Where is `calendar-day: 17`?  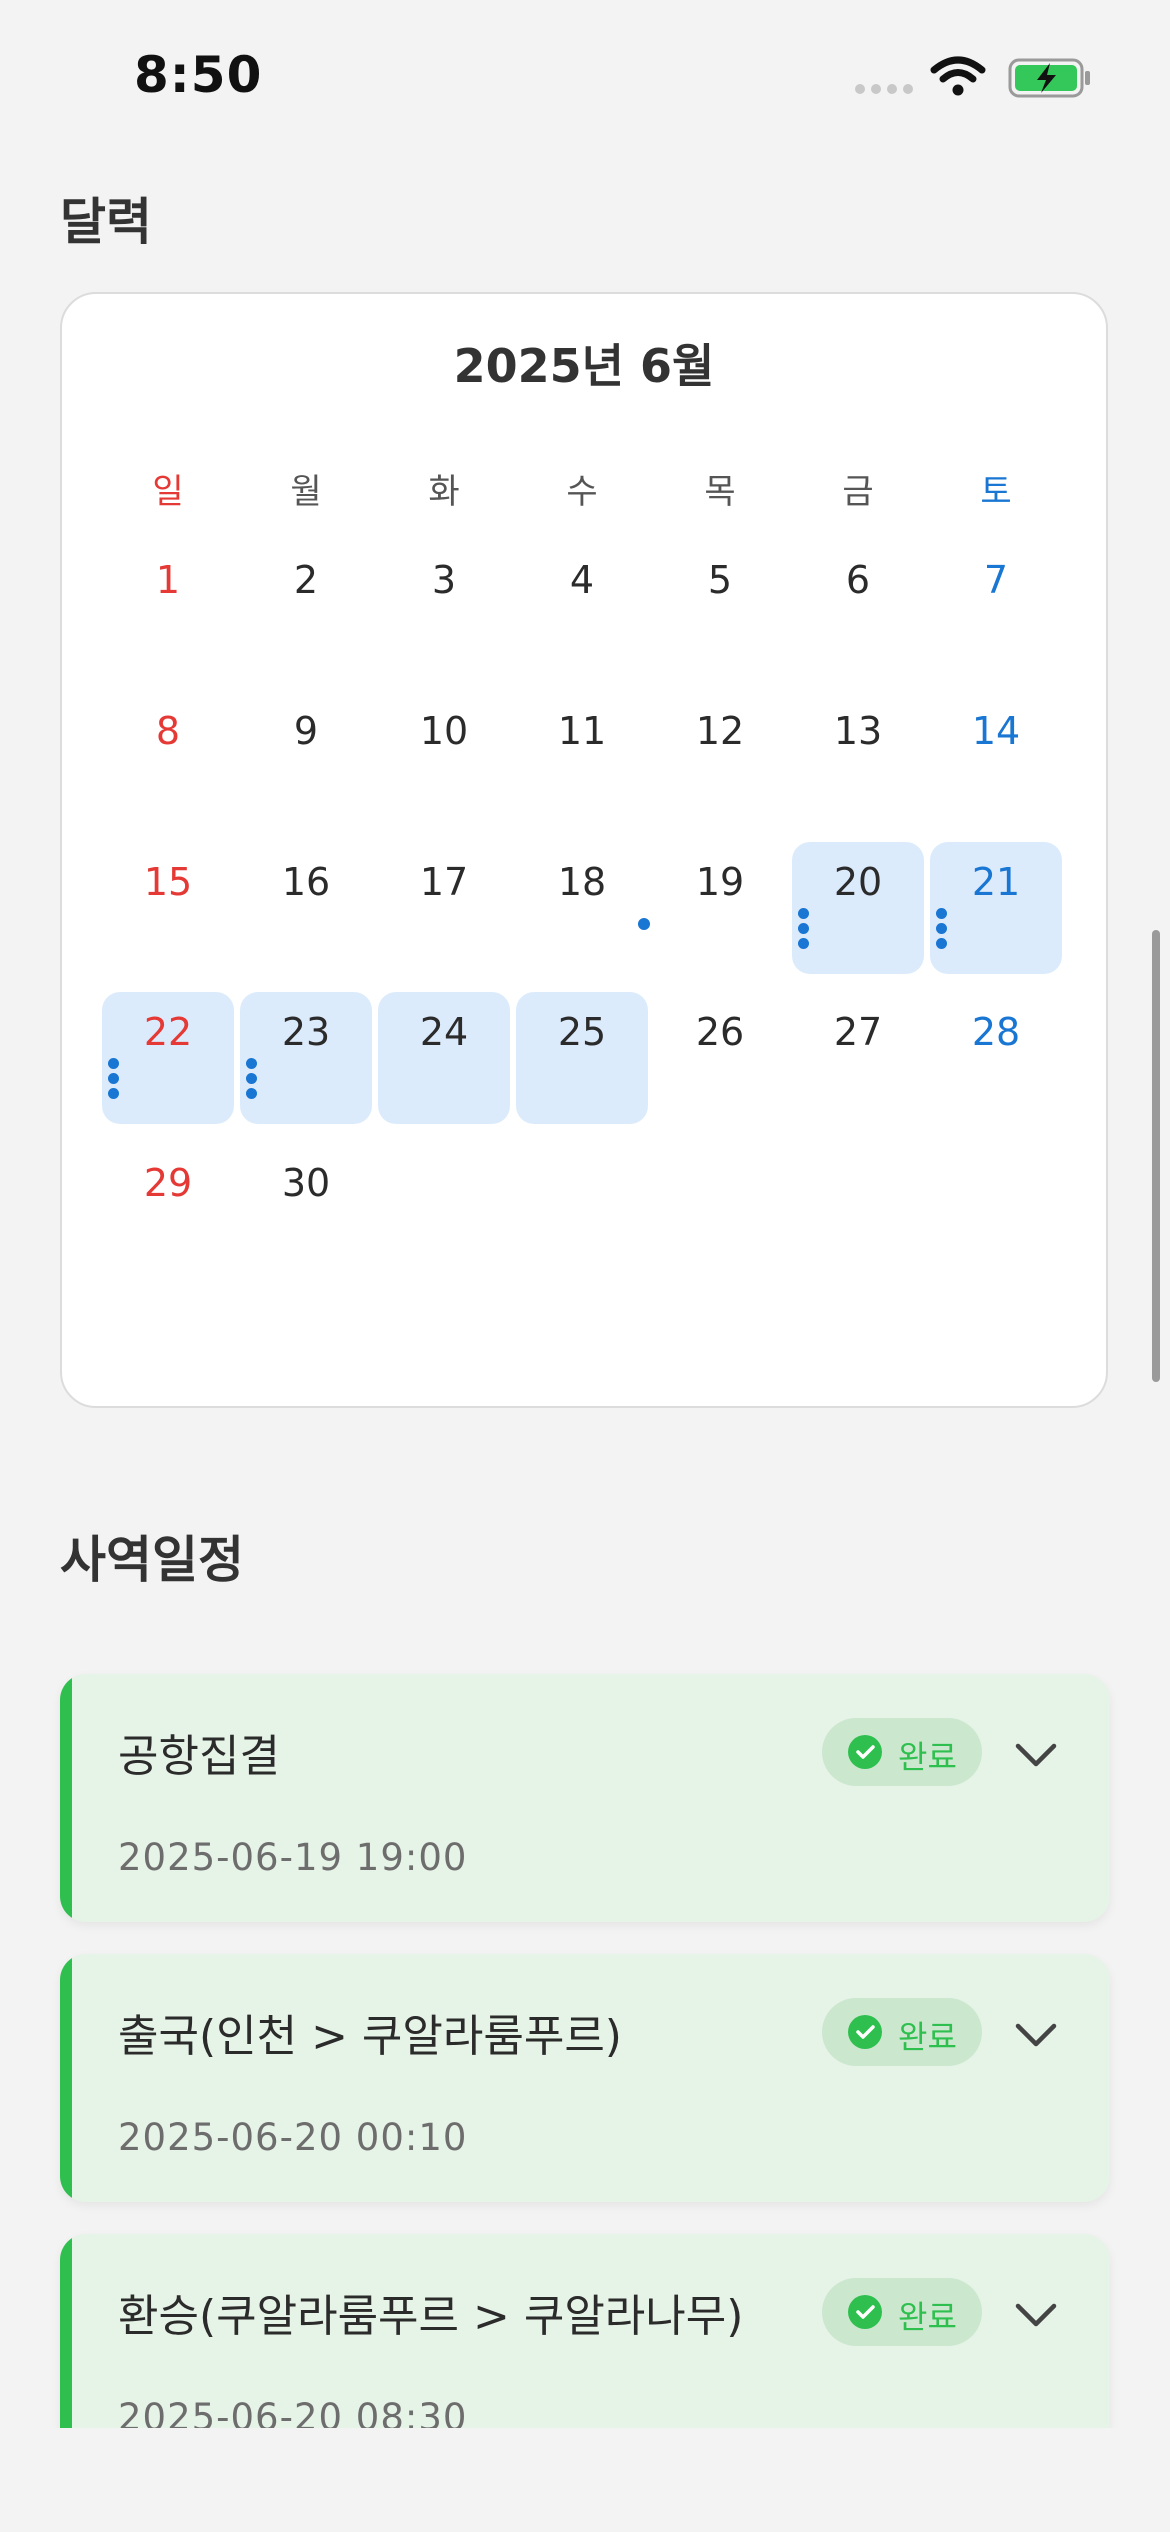
calendar-day: 17 is located at coordinates (444, 908).